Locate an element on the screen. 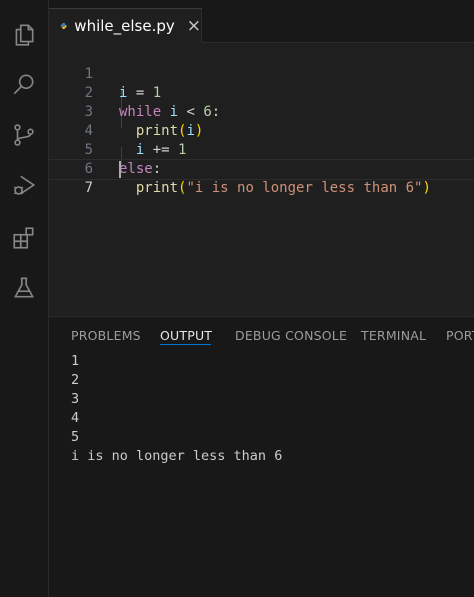 This screenshot has height=597, width=474. activity-bar is located at coordinates (24, 298).